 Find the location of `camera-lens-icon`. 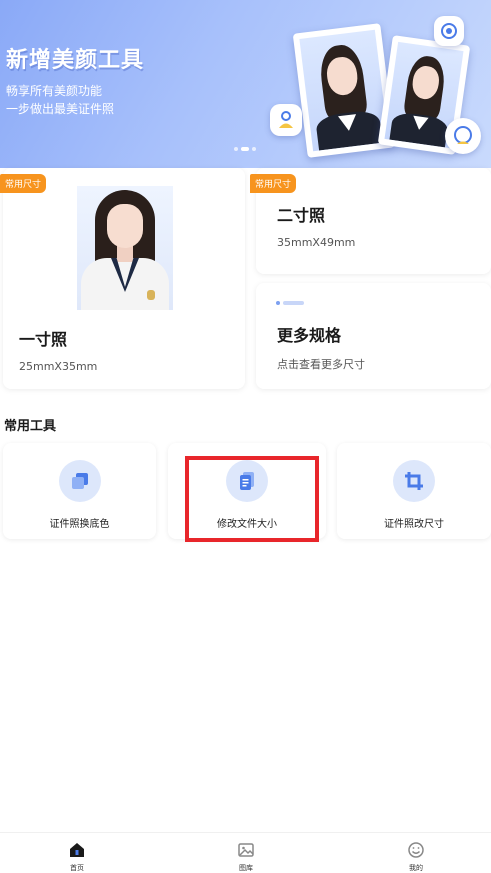

camera-lens-icon is located at coordinates (449, 31).